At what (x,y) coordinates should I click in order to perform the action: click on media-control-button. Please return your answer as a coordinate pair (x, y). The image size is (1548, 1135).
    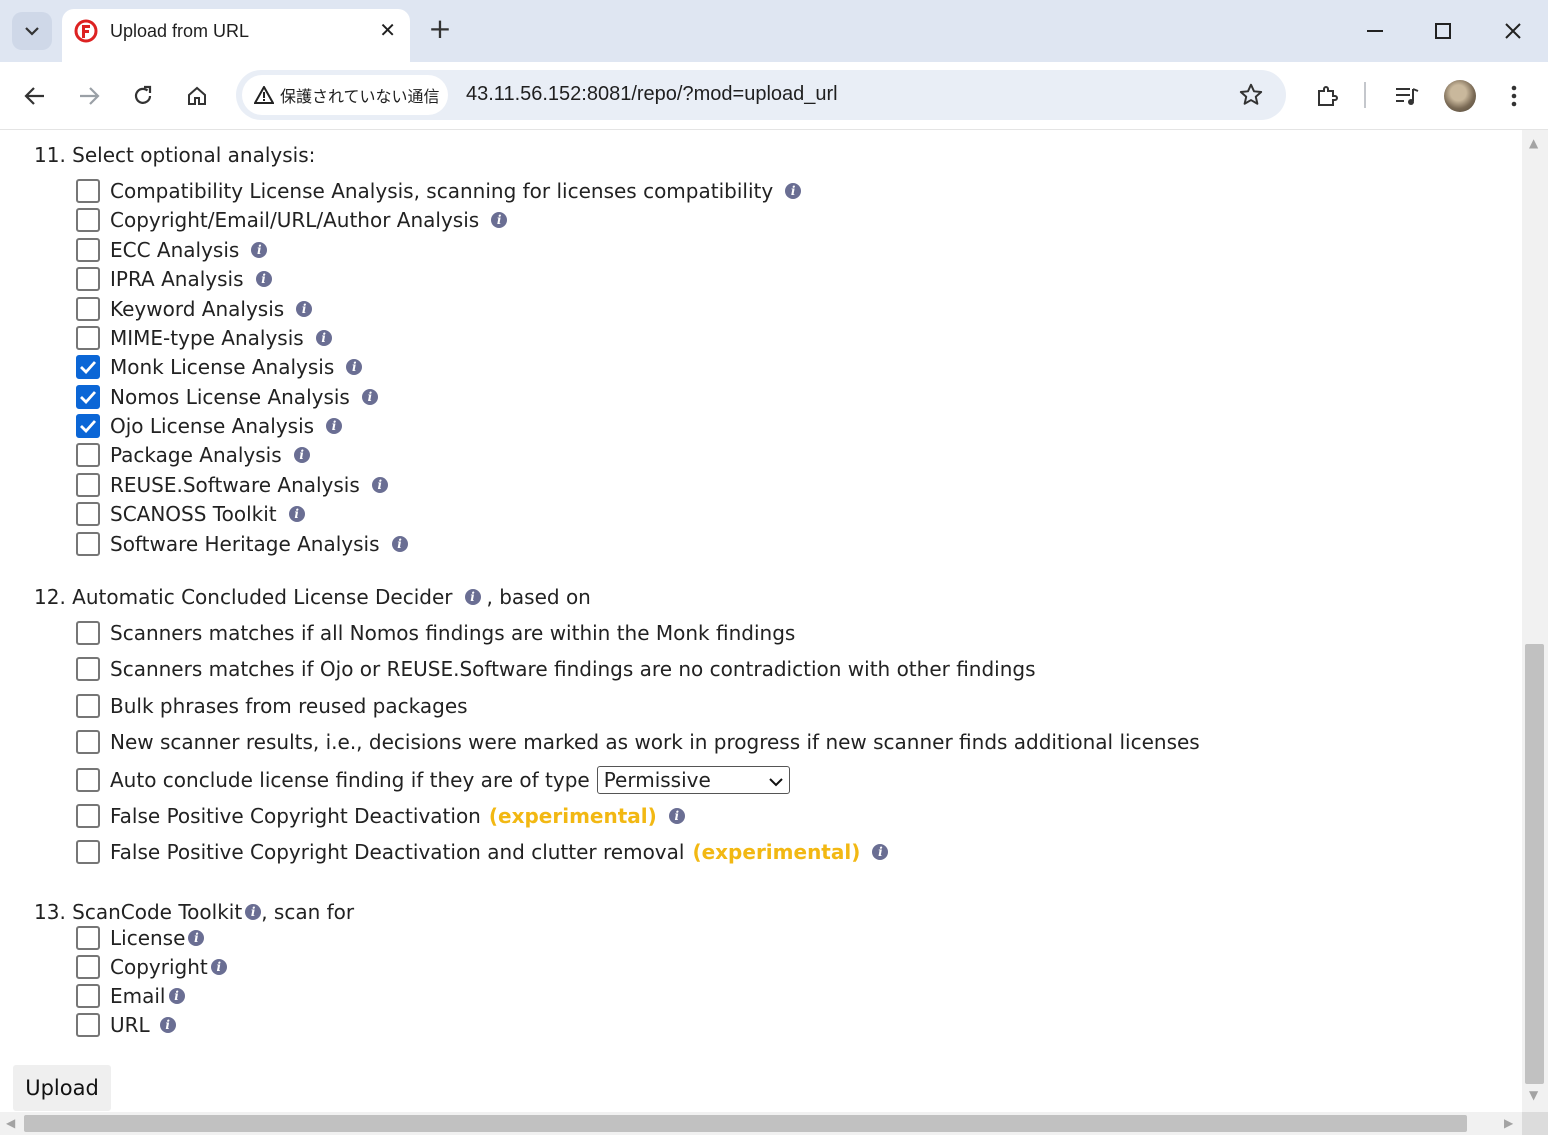
    Looking at the image, I should click on (1407, 96).